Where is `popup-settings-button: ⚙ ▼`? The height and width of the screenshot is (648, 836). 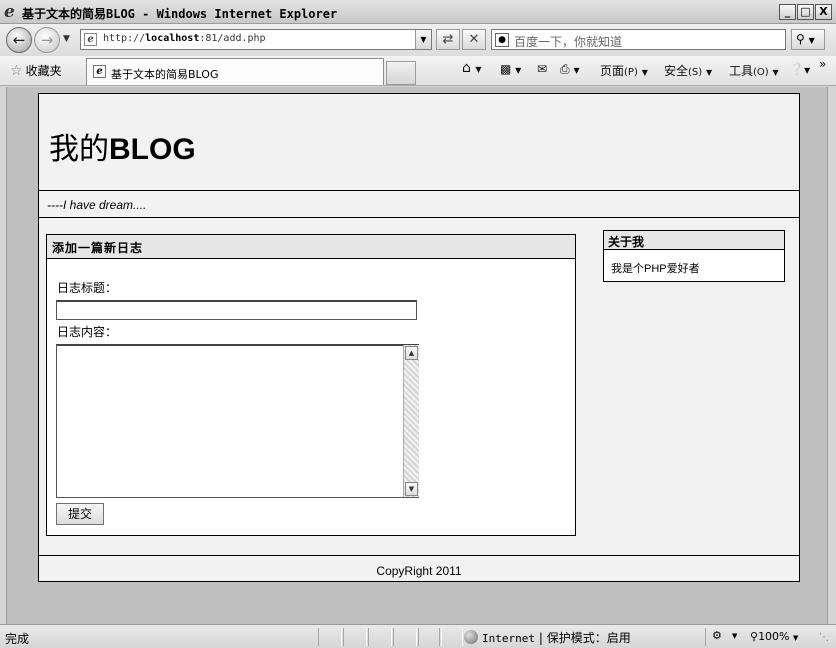 popup-settings-button: ⚙ ▼ is located at coordinates (724, 637).